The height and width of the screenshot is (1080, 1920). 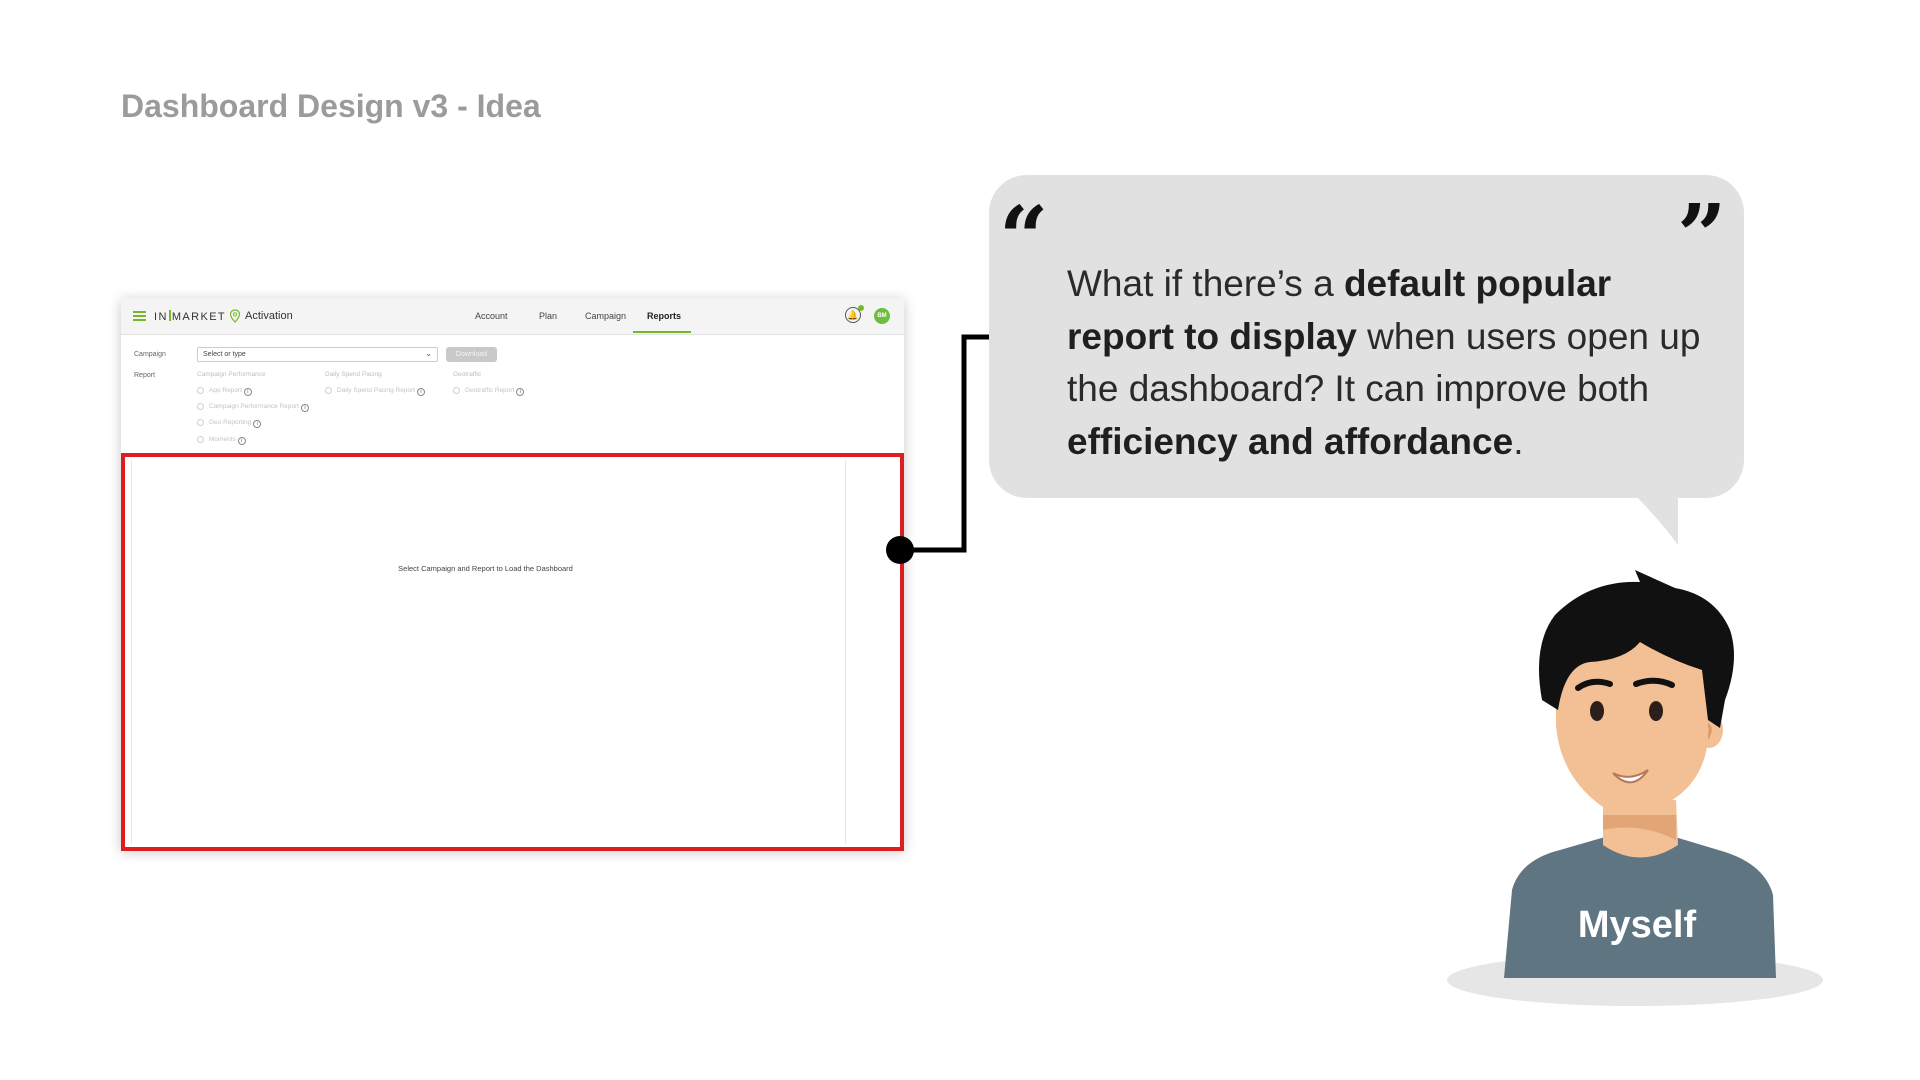 I want to click on quote-text: What if there’s a, so click(x=1205, y=283).